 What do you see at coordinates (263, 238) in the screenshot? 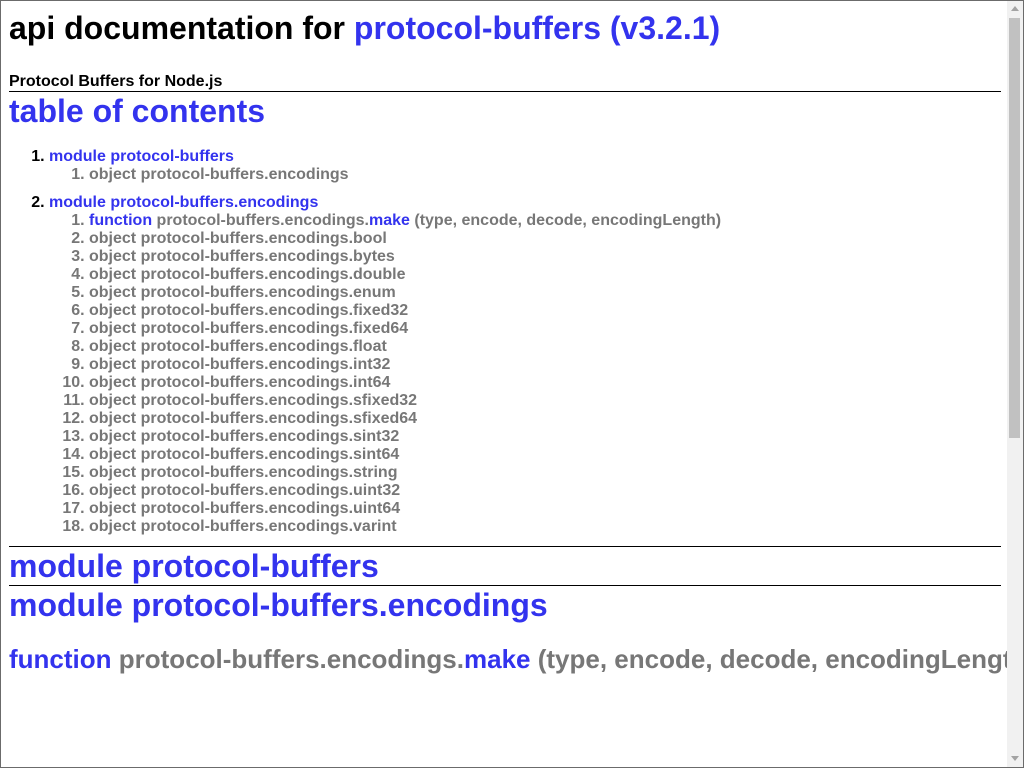
I see `toc-object-name: protocol-buffers.encodings.bool` at bounding box center [263, 238].